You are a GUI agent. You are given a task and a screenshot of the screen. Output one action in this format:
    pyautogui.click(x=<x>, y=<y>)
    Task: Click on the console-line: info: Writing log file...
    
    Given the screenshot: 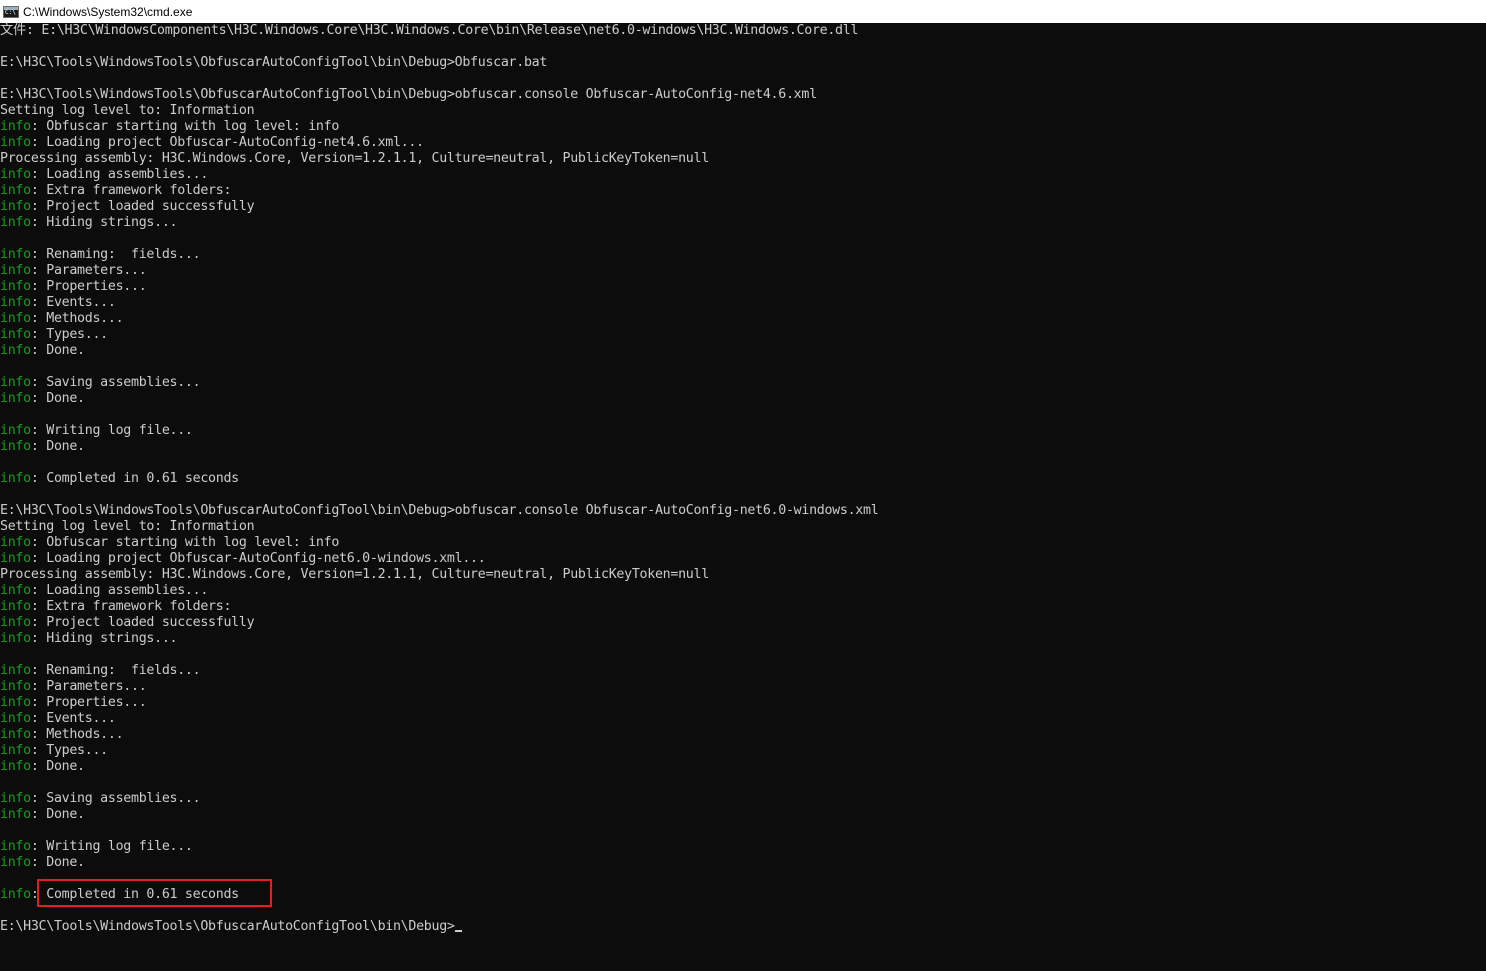 What is the action you would take?
    pyautogui.click(x=743, y=431)
    